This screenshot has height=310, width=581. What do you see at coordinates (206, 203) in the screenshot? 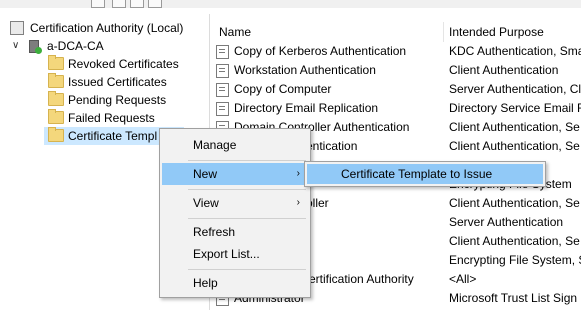
I see `menu-item-label: View` at bounding box center [206, 203].